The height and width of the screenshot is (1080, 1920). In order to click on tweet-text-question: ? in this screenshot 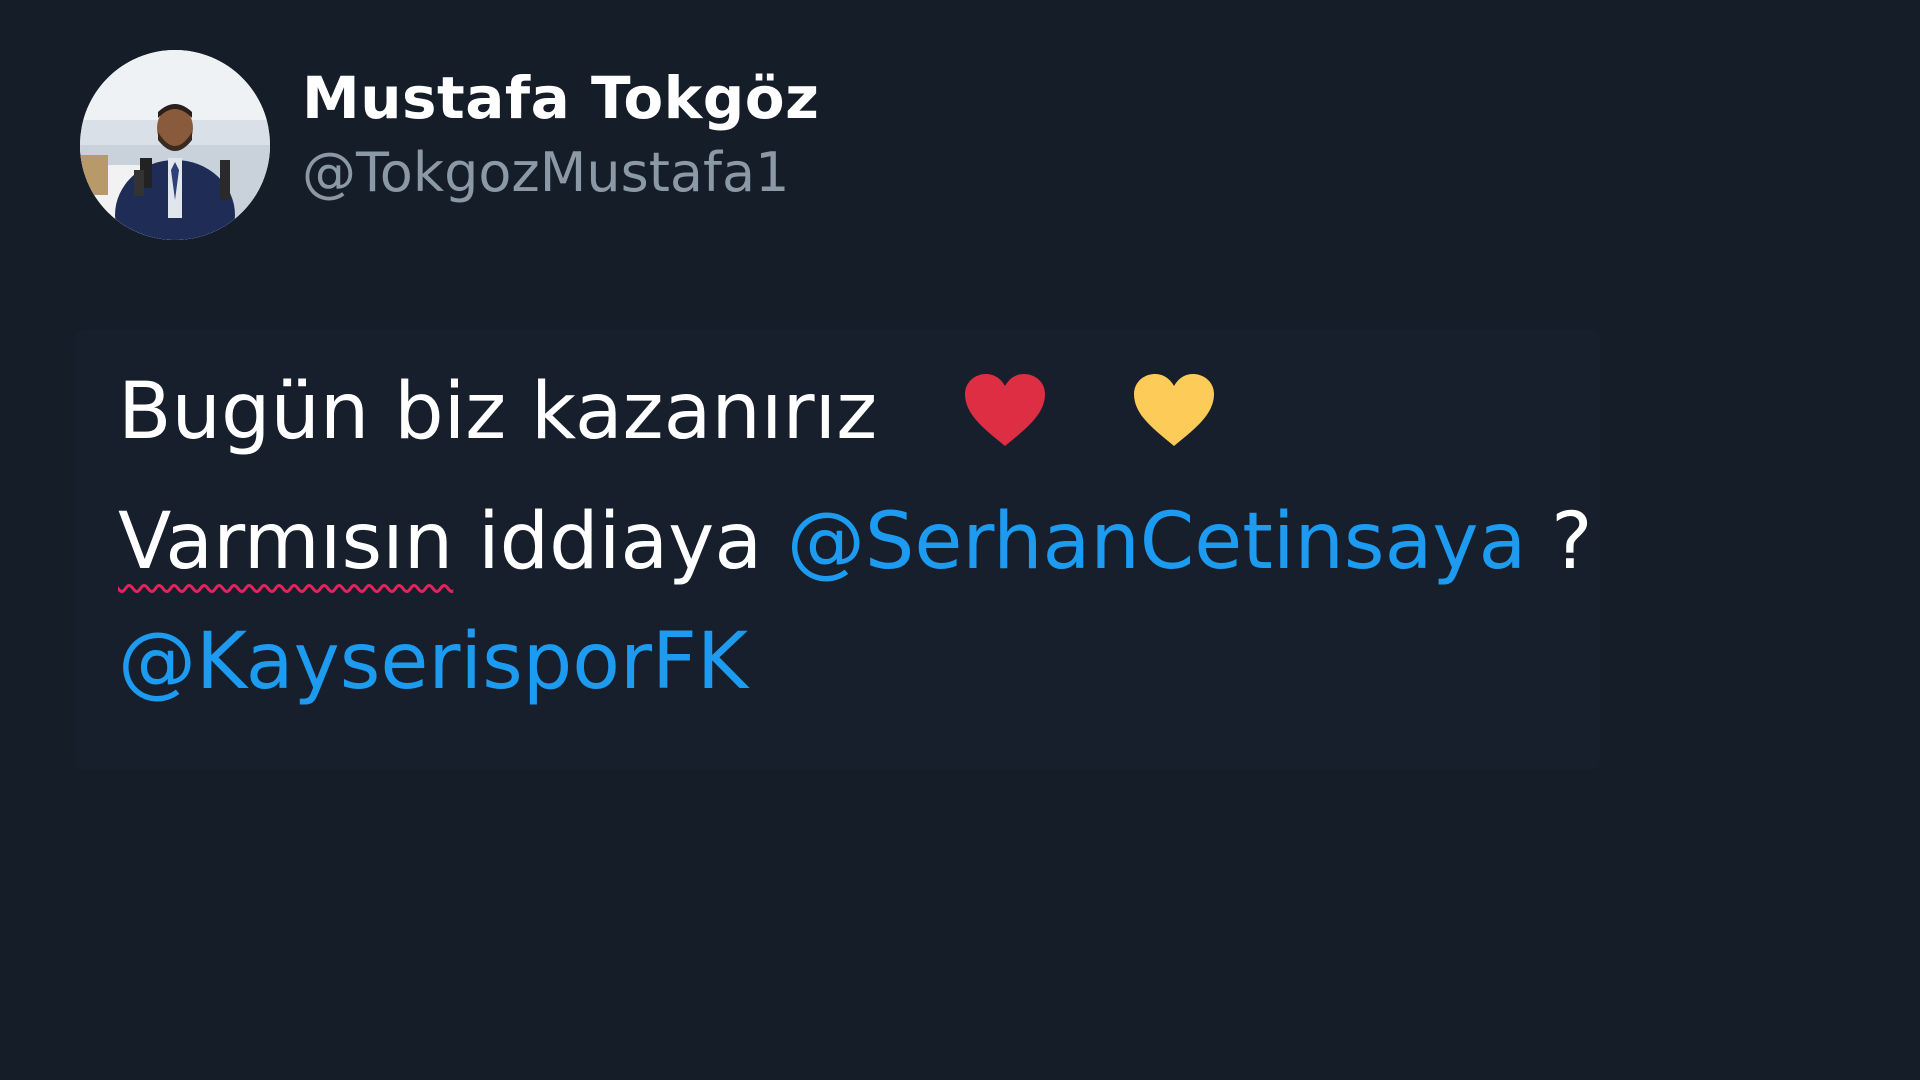, I will do `click(1559, 542)`.